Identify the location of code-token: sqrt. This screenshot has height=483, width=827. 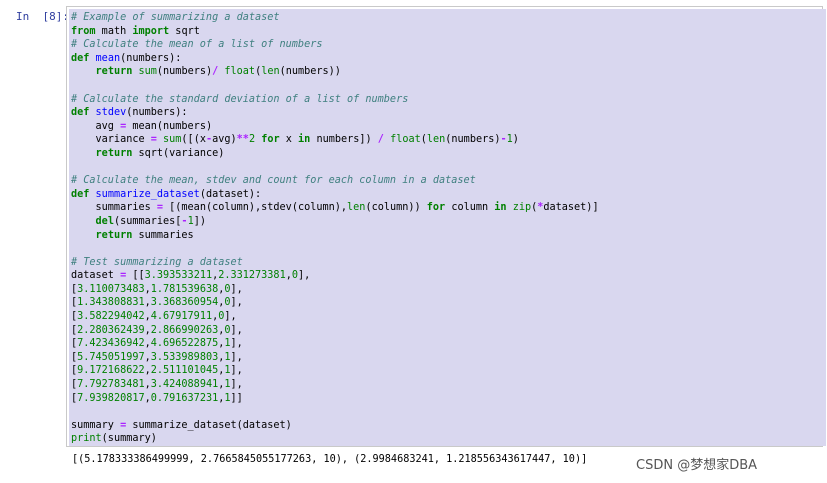
(184, 31).